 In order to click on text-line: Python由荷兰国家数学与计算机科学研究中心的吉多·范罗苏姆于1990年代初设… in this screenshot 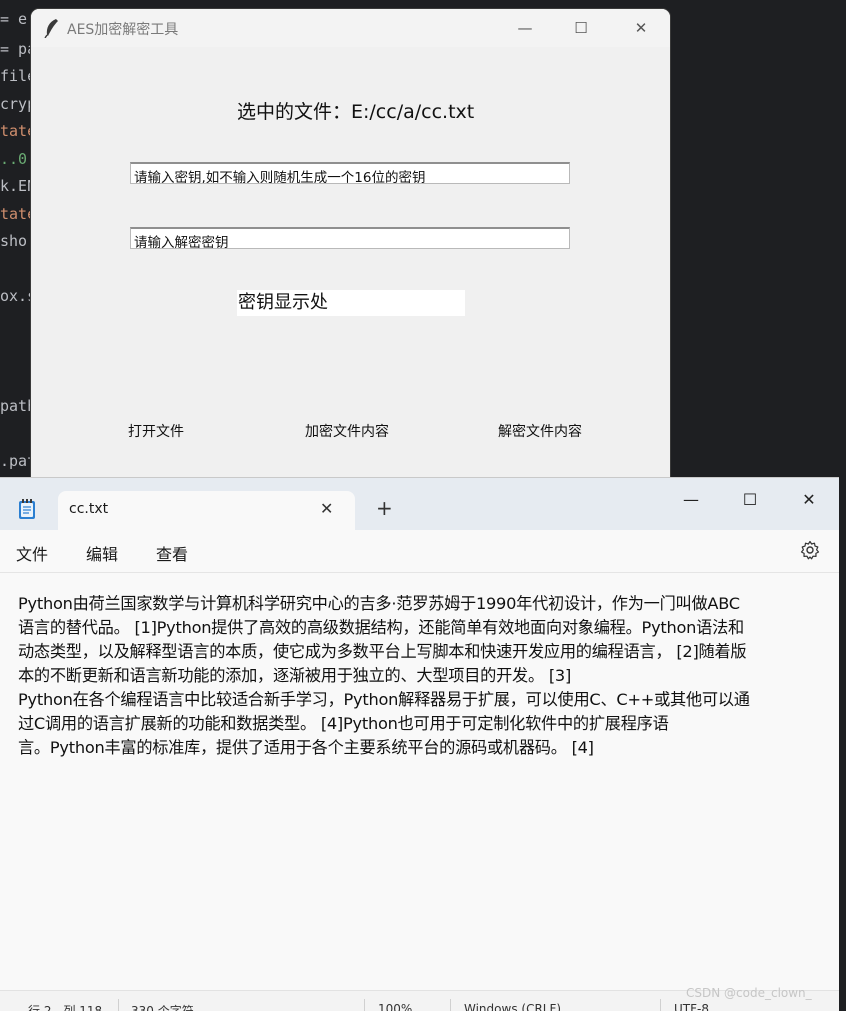, I will do `click(379, 603)`.